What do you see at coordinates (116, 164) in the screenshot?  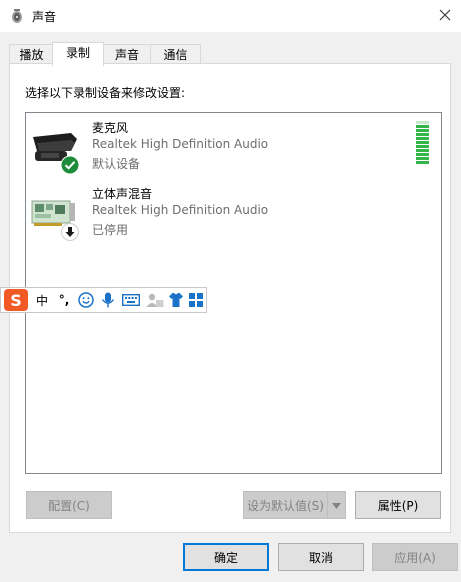 I see `device-status: 默认设备` at bounding box center [116, 164].